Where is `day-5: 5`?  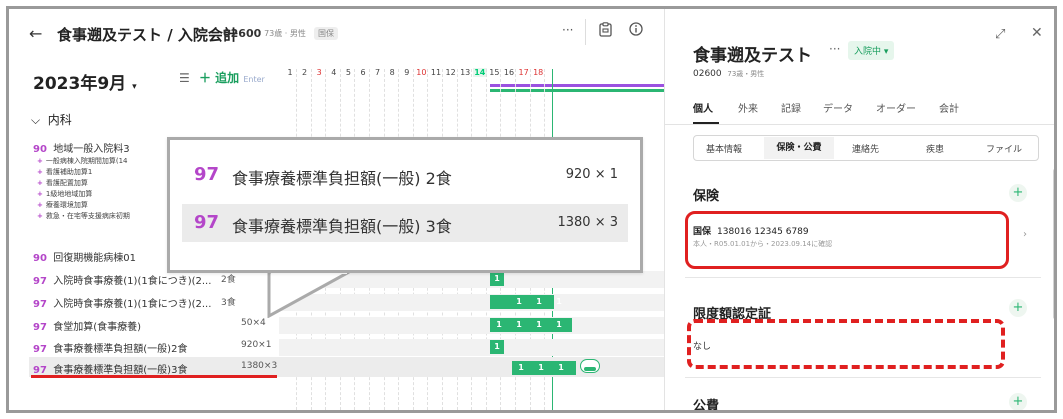
day-5: 5 is located at coordinates (348, 72).